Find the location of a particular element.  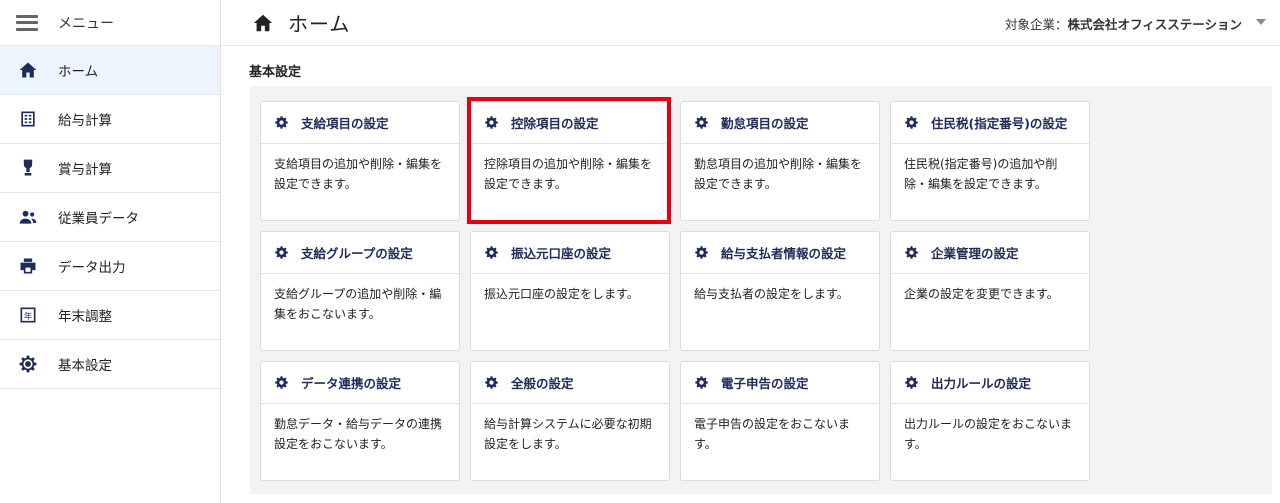

card-title: 電子申告の設定 is located at coordinates (765, 383).